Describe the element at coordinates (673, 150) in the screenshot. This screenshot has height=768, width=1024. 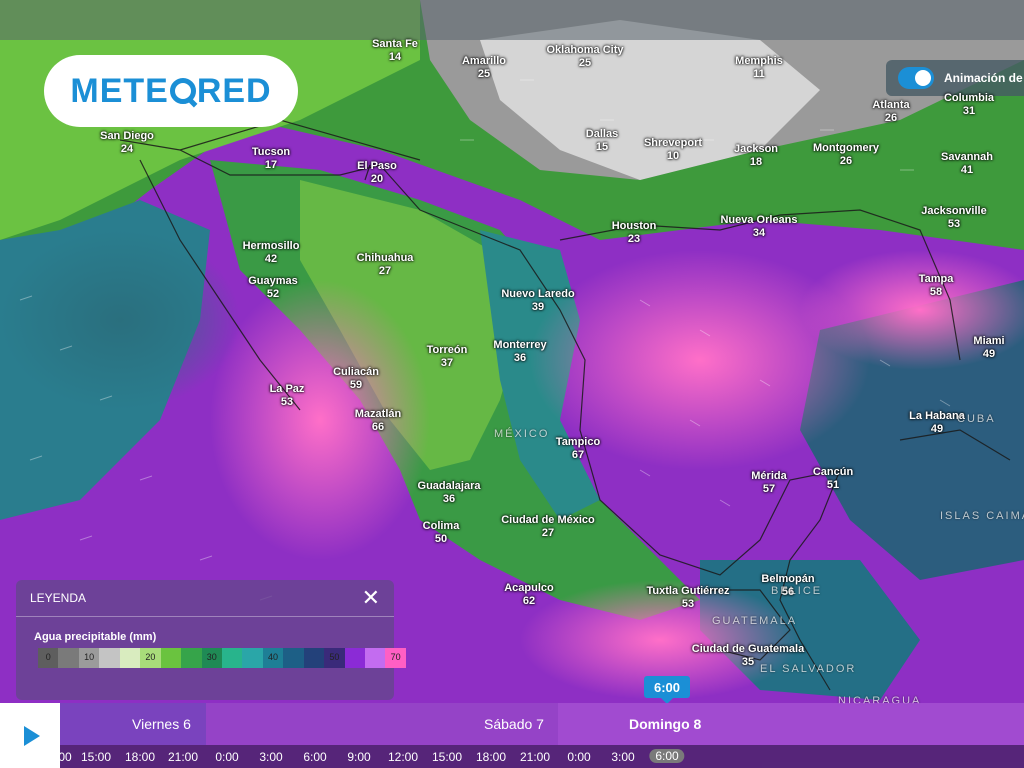
I see `city-label: Shreveport 10` at that location.